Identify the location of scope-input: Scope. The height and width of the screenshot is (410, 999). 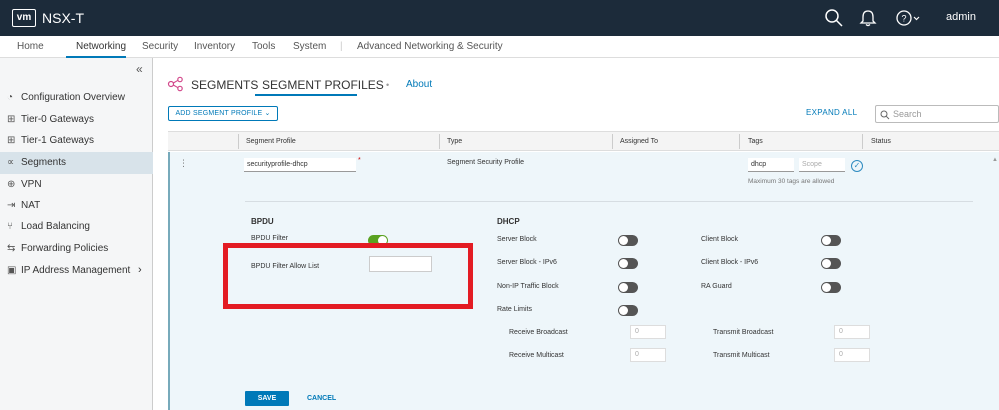
(822, 165).